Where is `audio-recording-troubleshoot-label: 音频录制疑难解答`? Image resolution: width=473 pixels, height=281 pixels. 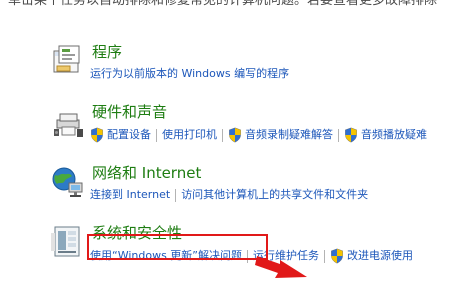 audio-recording-troubleshoot-label: 音频录制疑难解答 is located at coordinates (289, 134).